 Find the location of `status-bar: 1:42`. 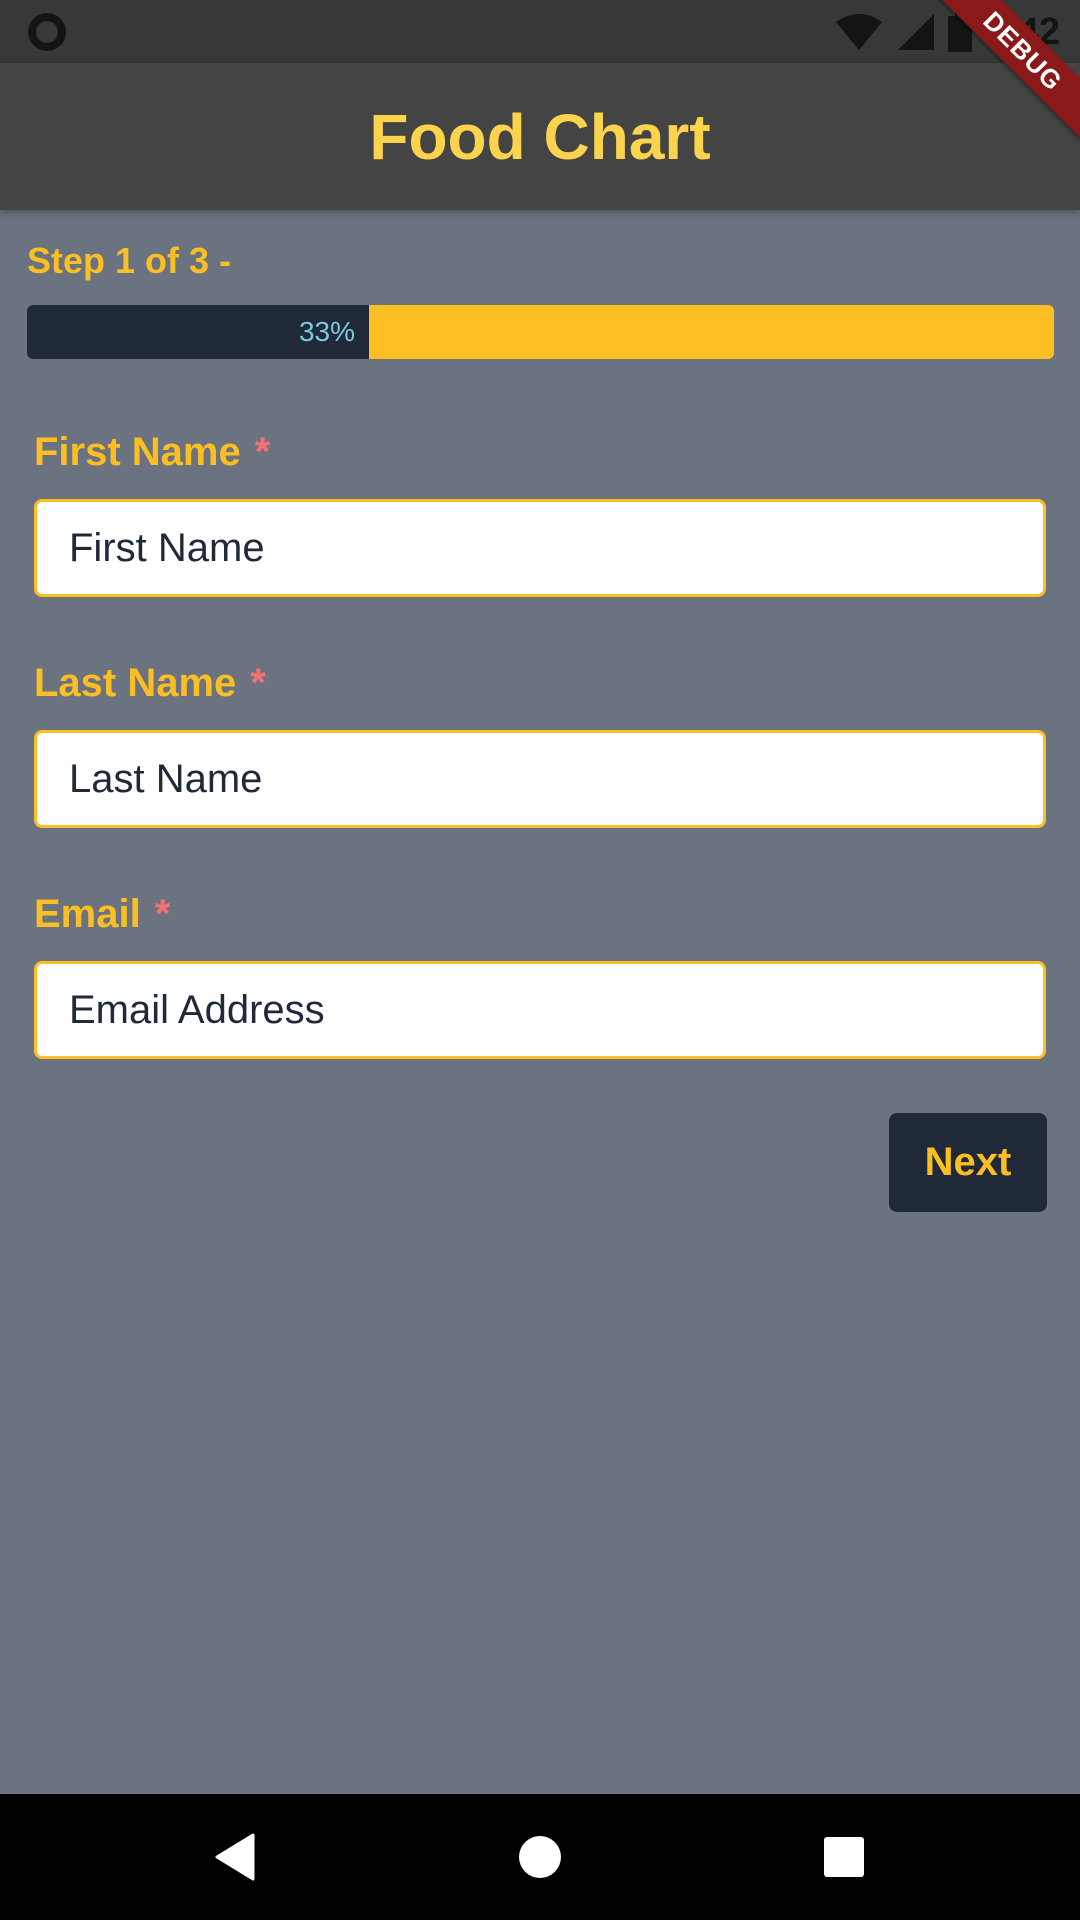

status-bar: 1:42 is located at coordinates (540, 31).